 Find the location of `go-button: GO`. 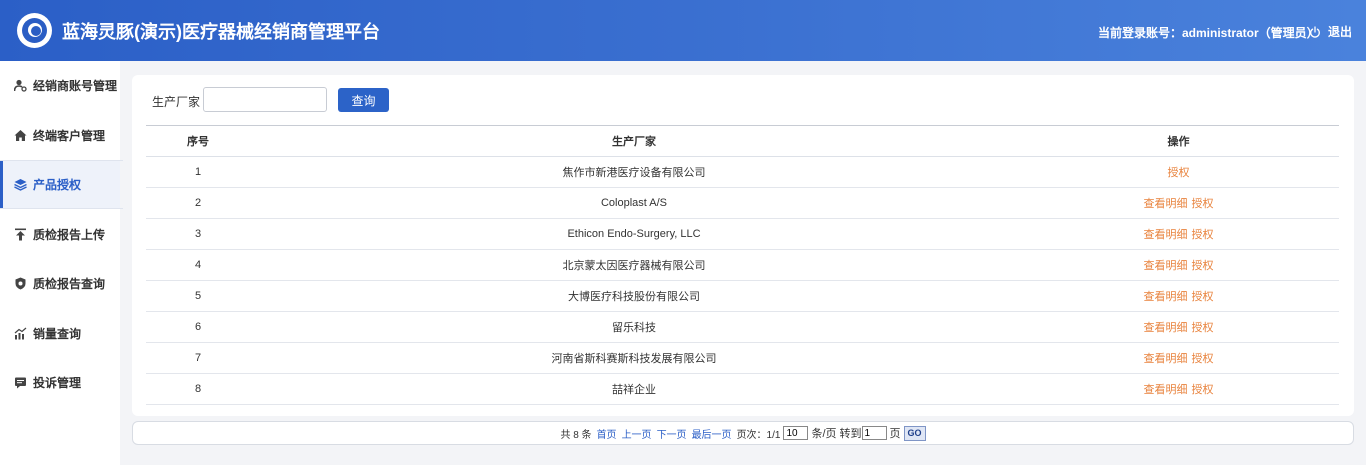

go-button: GO is located at coordinates (914, 433).